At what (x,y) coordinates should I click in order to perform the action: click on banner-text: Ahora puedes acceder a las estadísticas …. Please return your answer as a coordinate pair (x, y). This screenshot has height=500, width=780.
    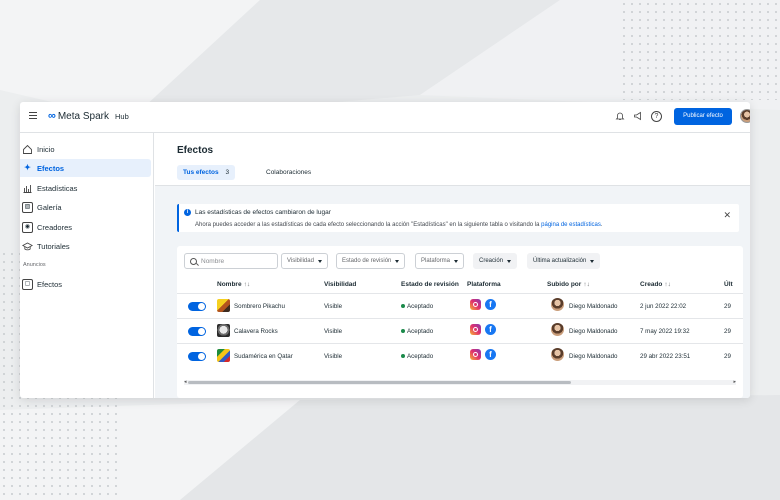
    Looking at the image, I should click on (399, 225).